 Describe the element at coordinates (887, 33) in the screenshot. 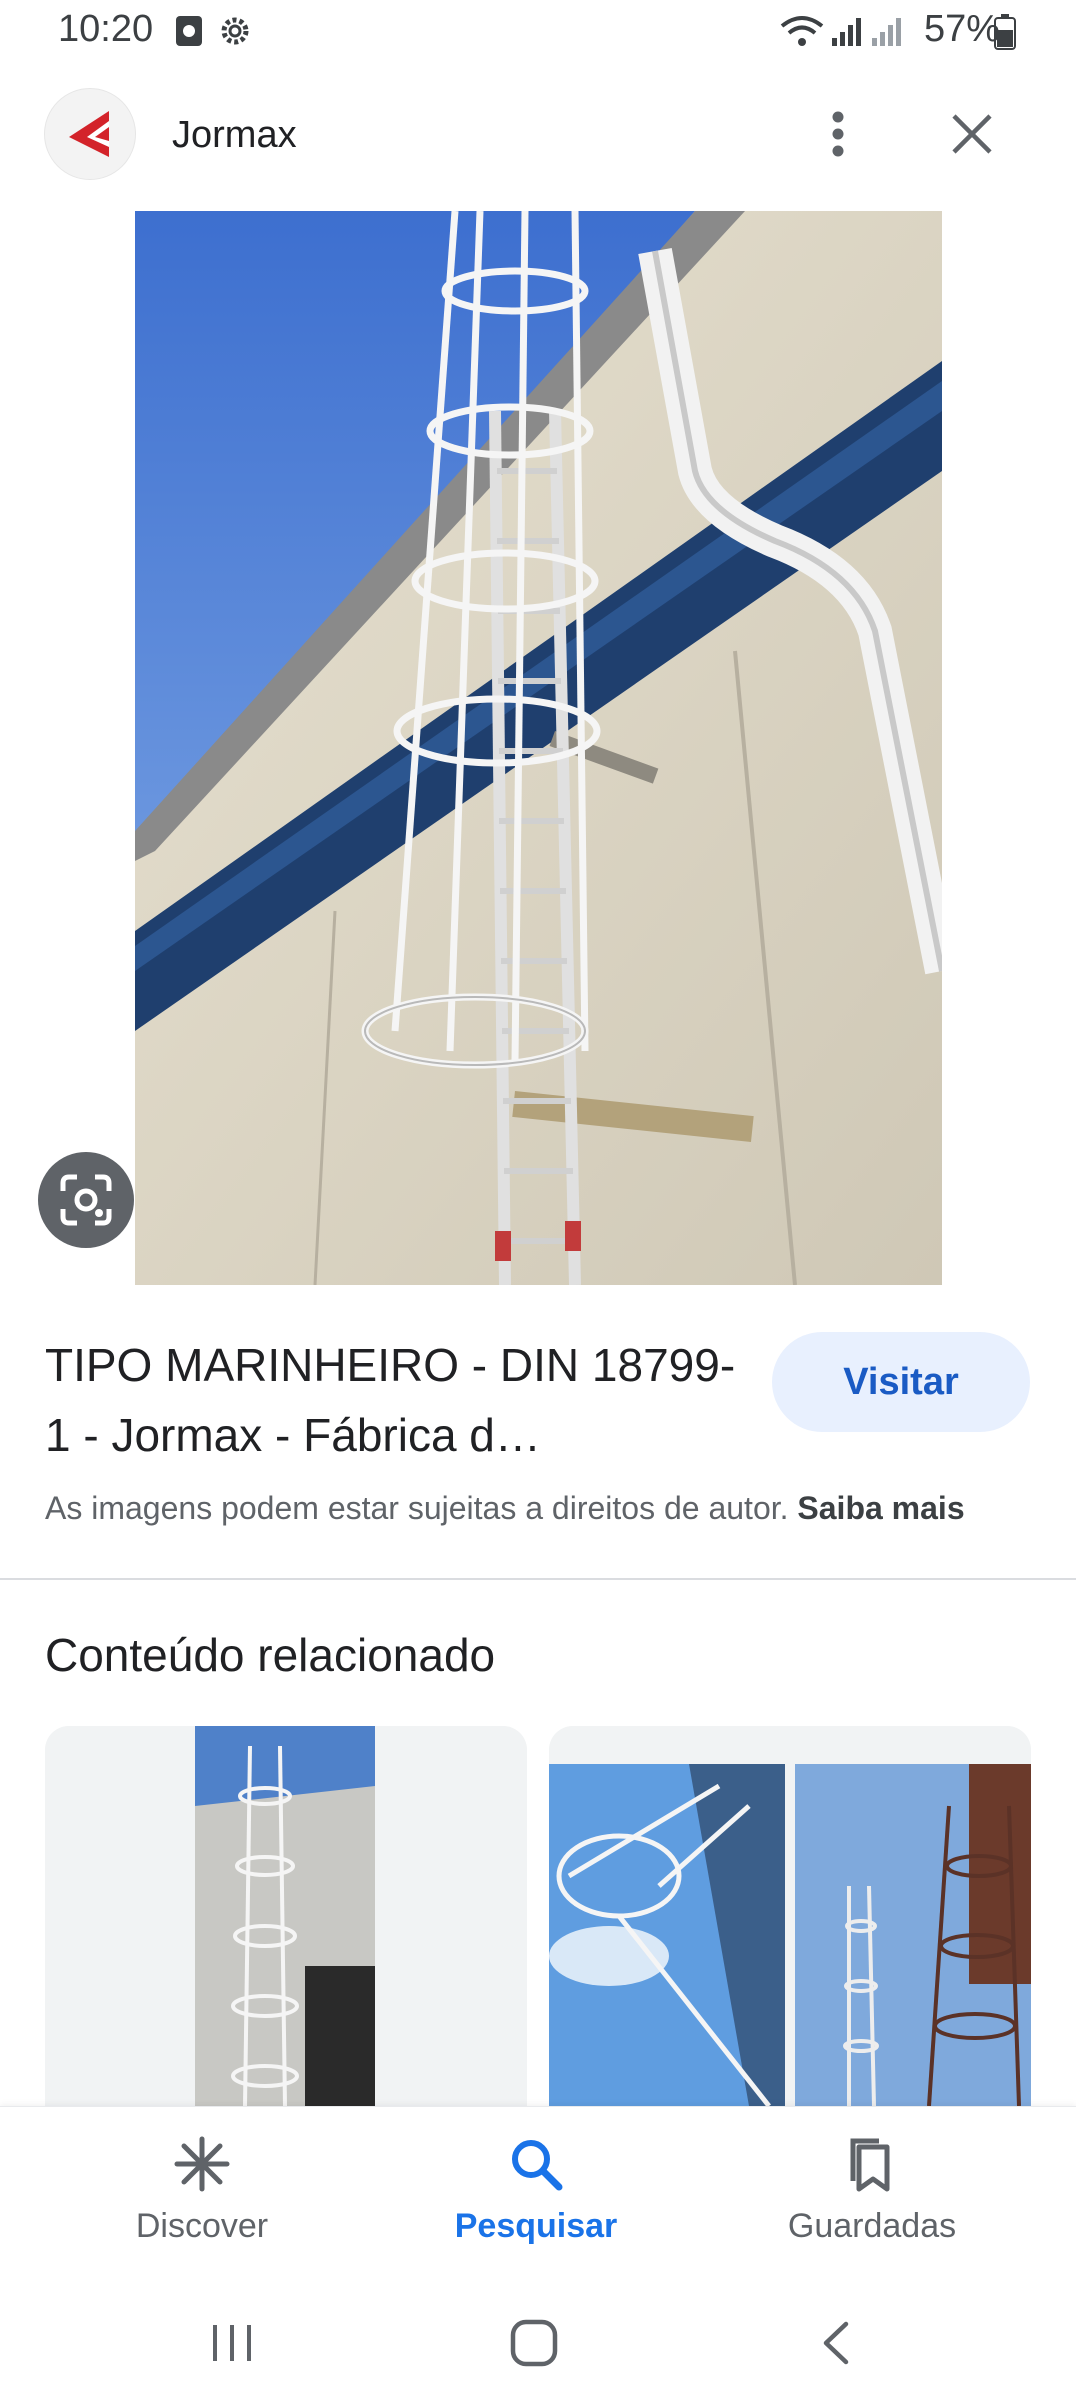

I see `signal-roaming-icon` at that location.